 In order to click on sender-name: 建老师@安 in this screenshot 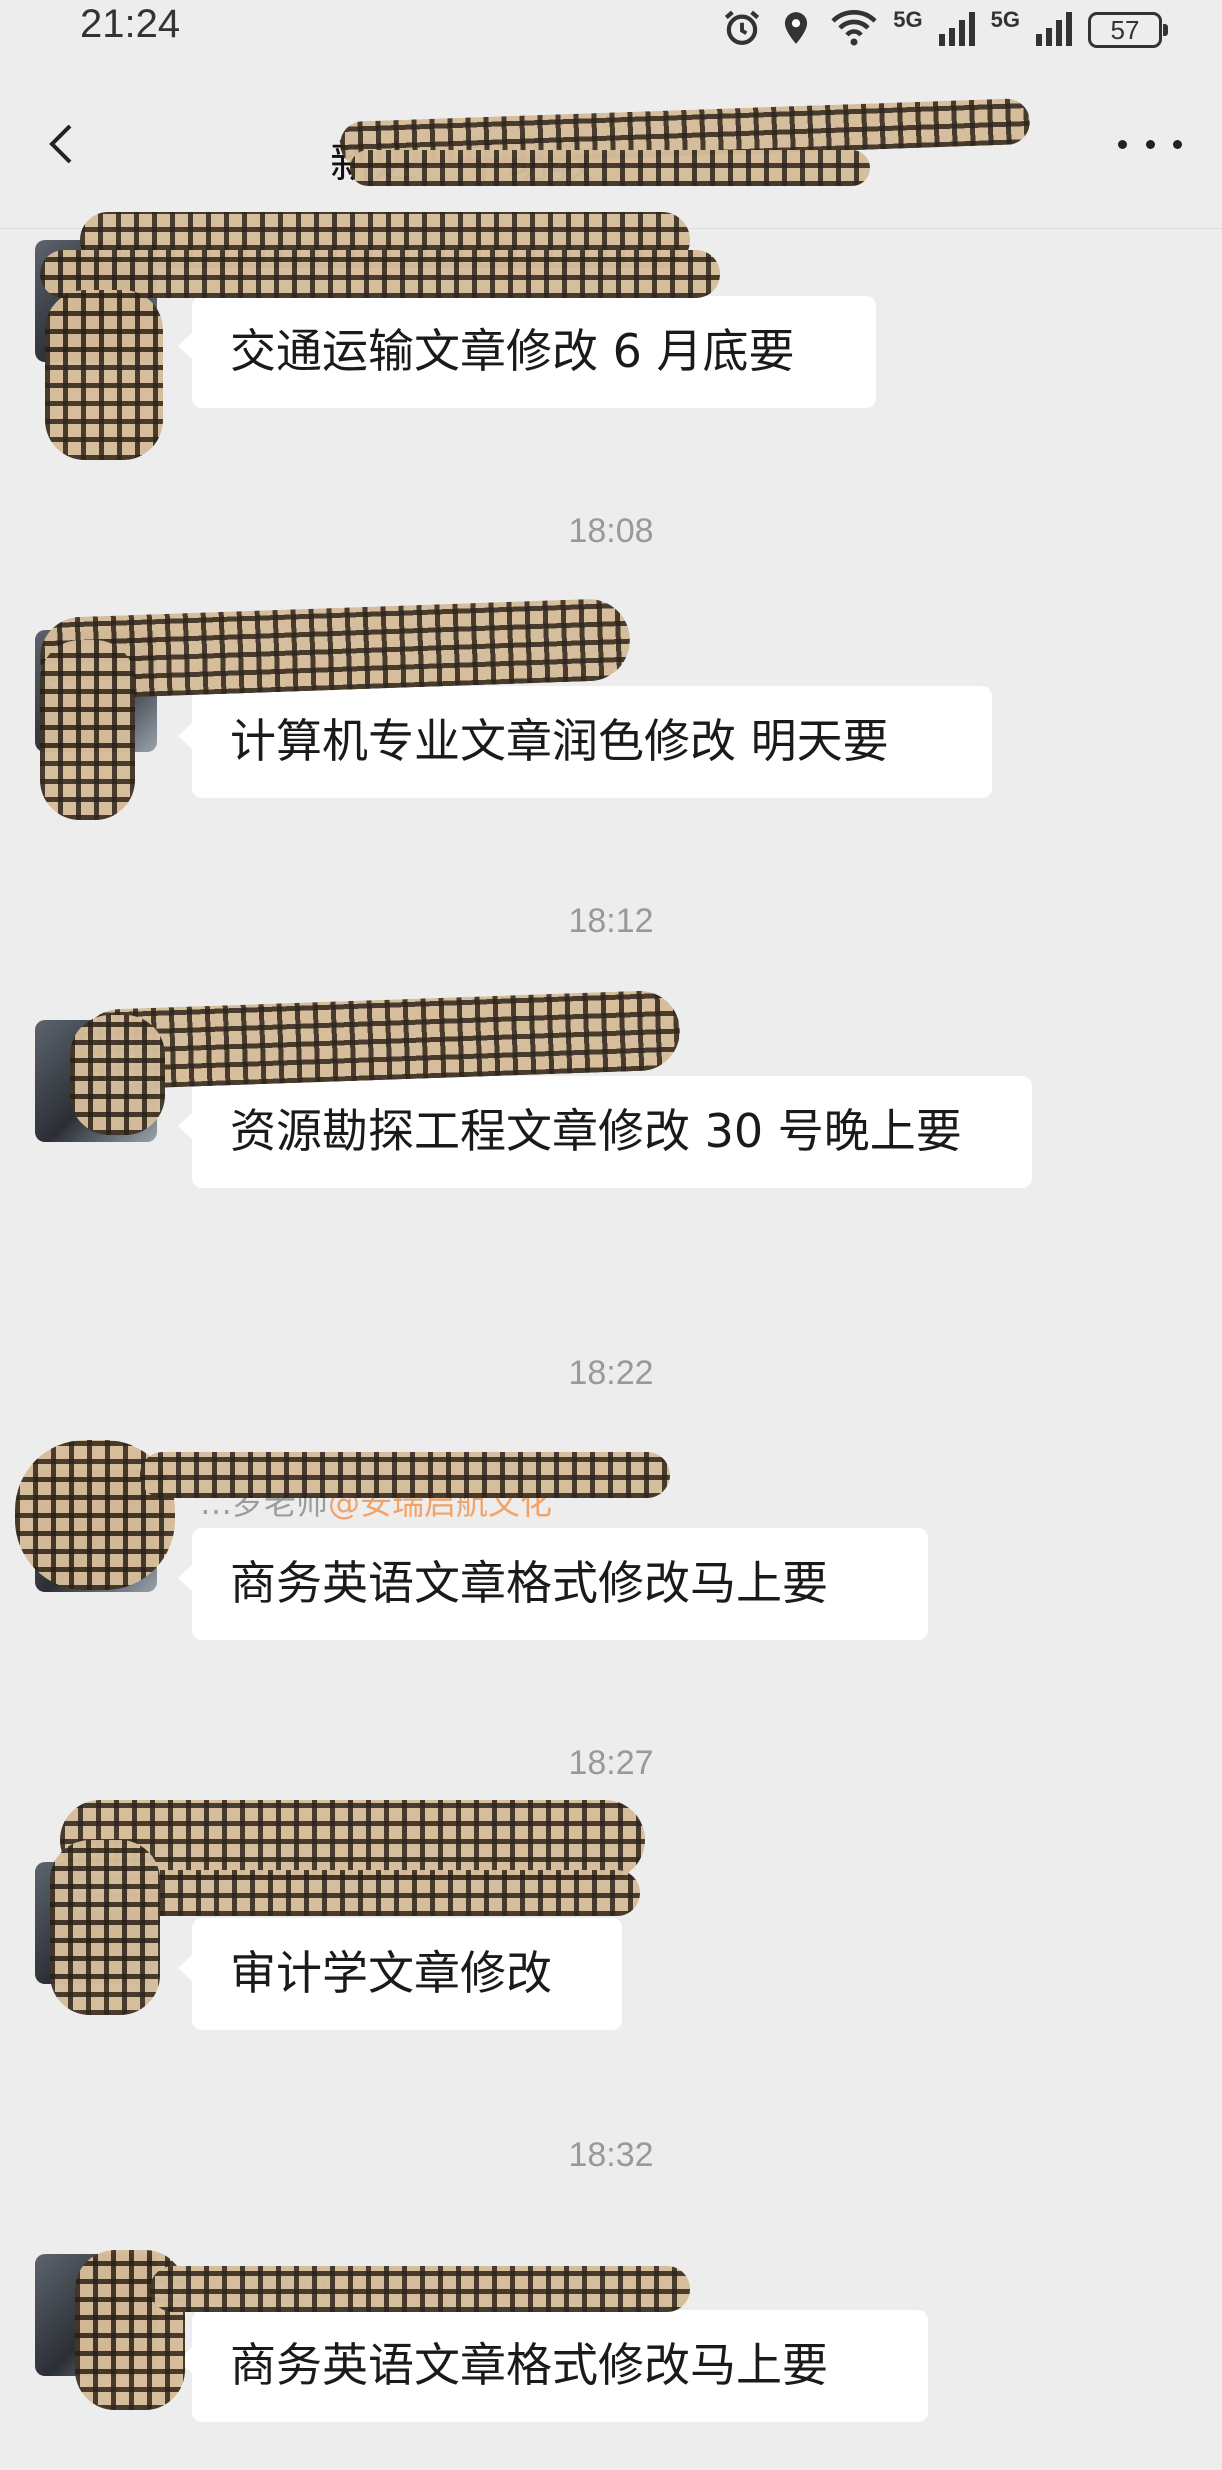, I will do `click(280, 1051)`.